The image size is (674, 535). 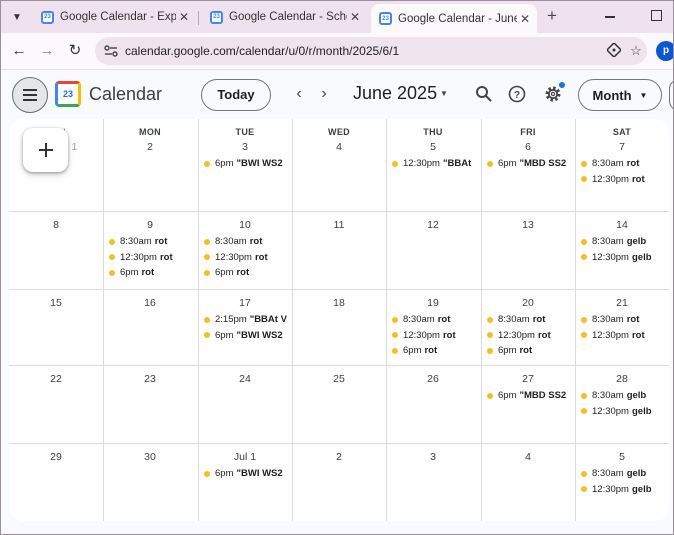 What do you see at coordinates (622, 303) in the screenshot?
I see `day-number: 21` at bounding box center [622, 303].